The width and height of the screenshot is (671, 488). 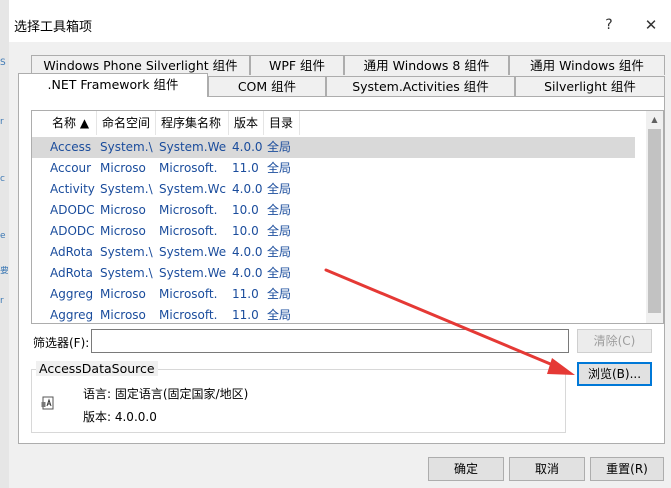 I want to click on tab-system-activities: System.Activities 组件, so click(x=420, y=86).